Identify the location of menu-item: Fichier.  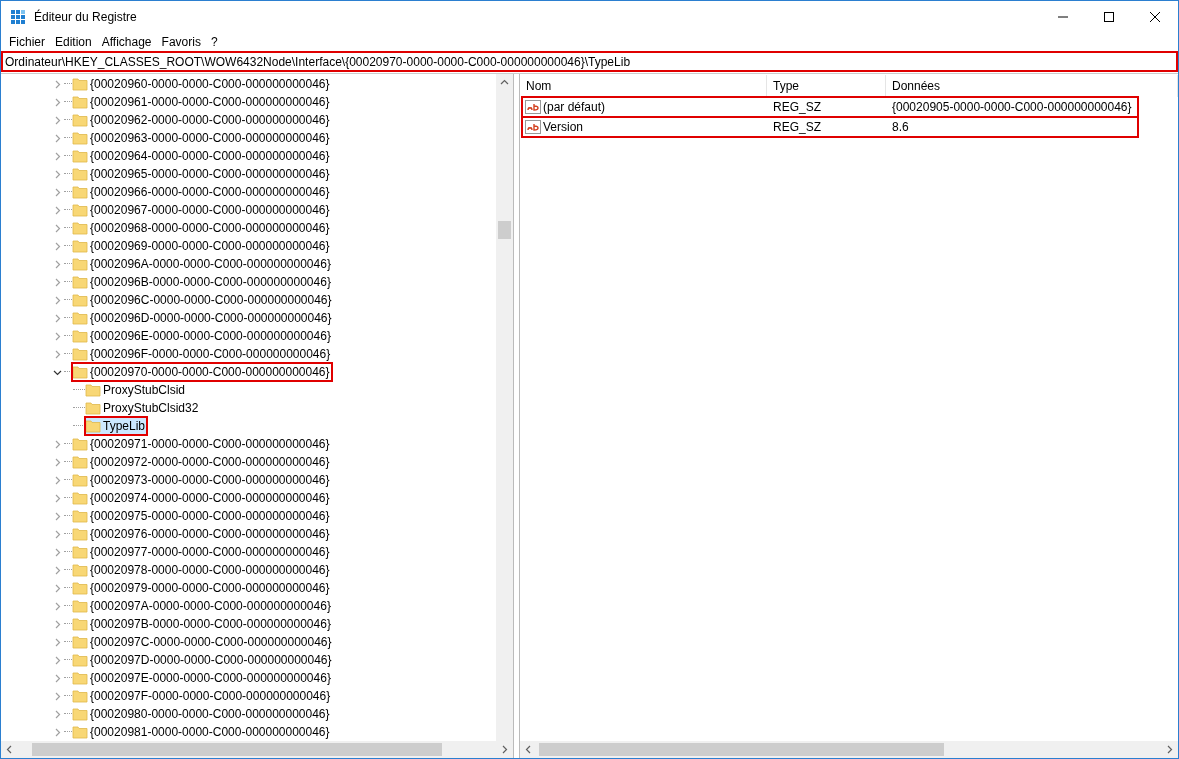
(27, 41).